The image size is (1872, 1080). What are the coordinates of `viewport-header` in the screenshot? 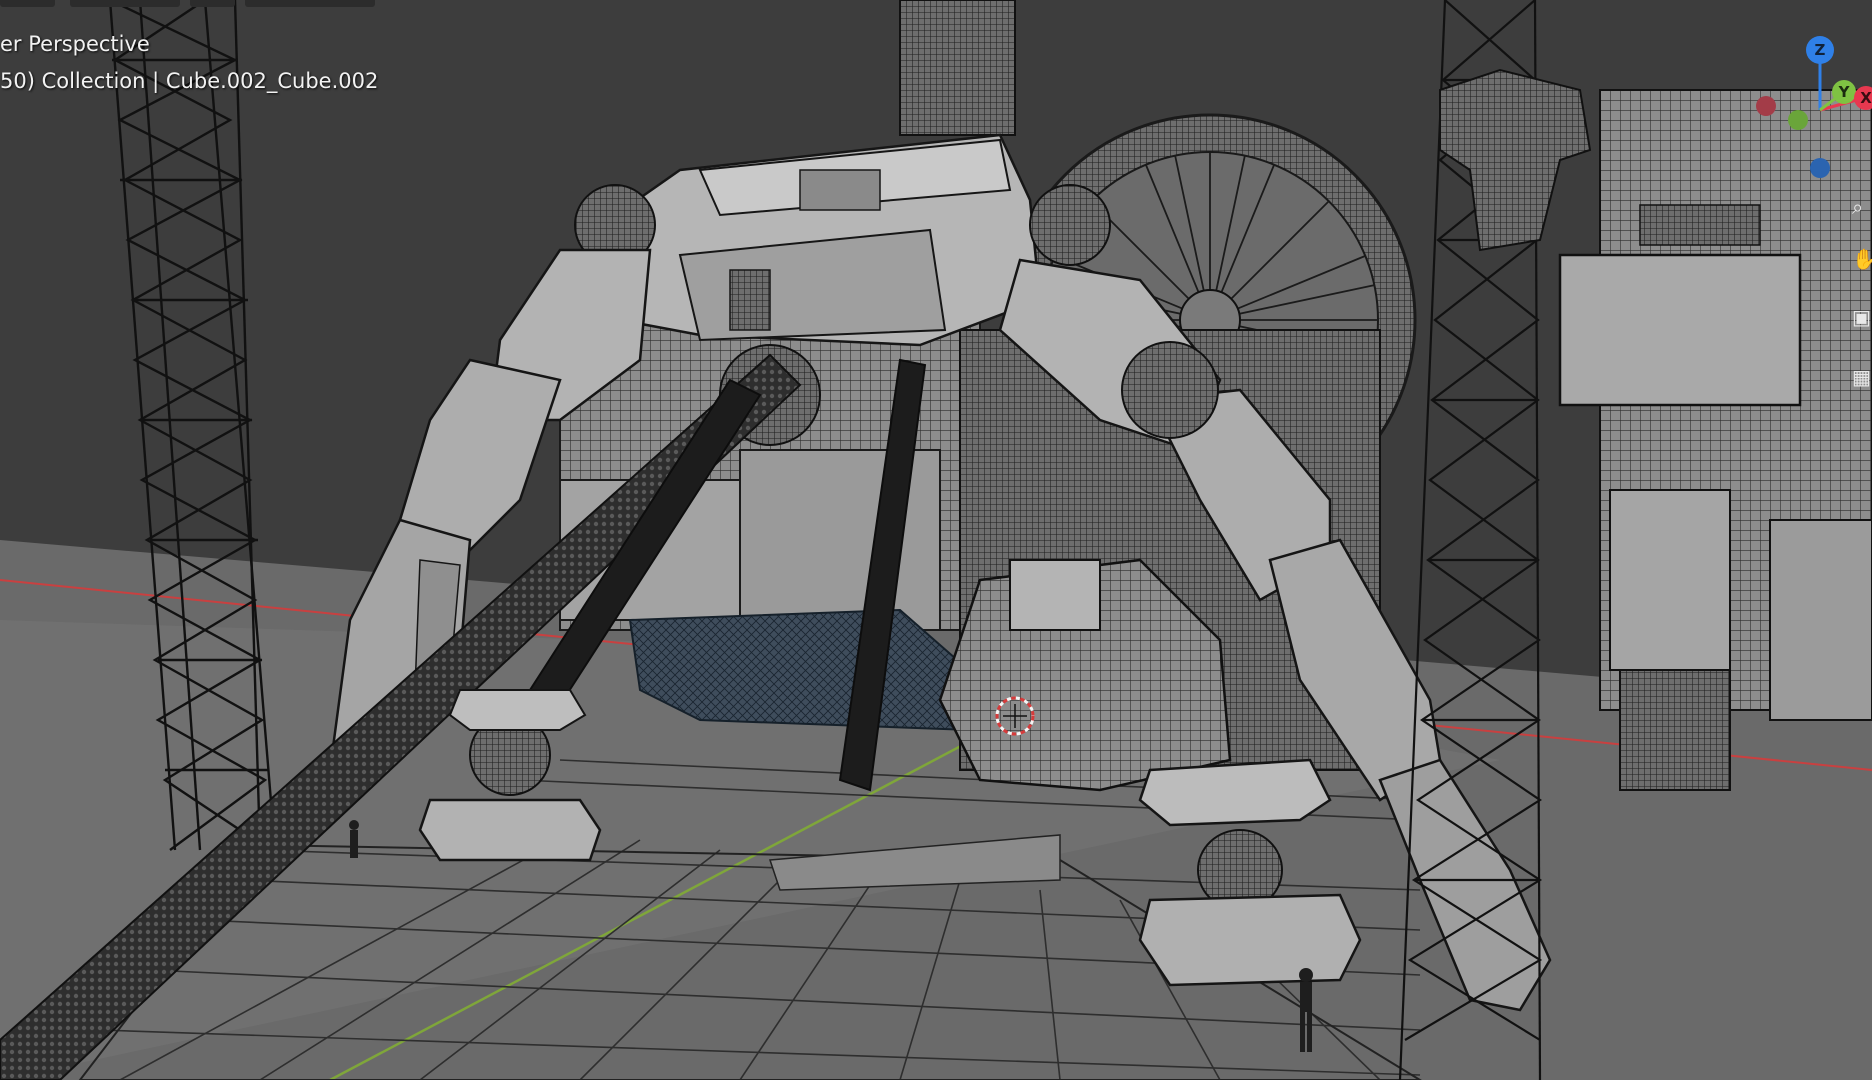 It's located at (190, 4).